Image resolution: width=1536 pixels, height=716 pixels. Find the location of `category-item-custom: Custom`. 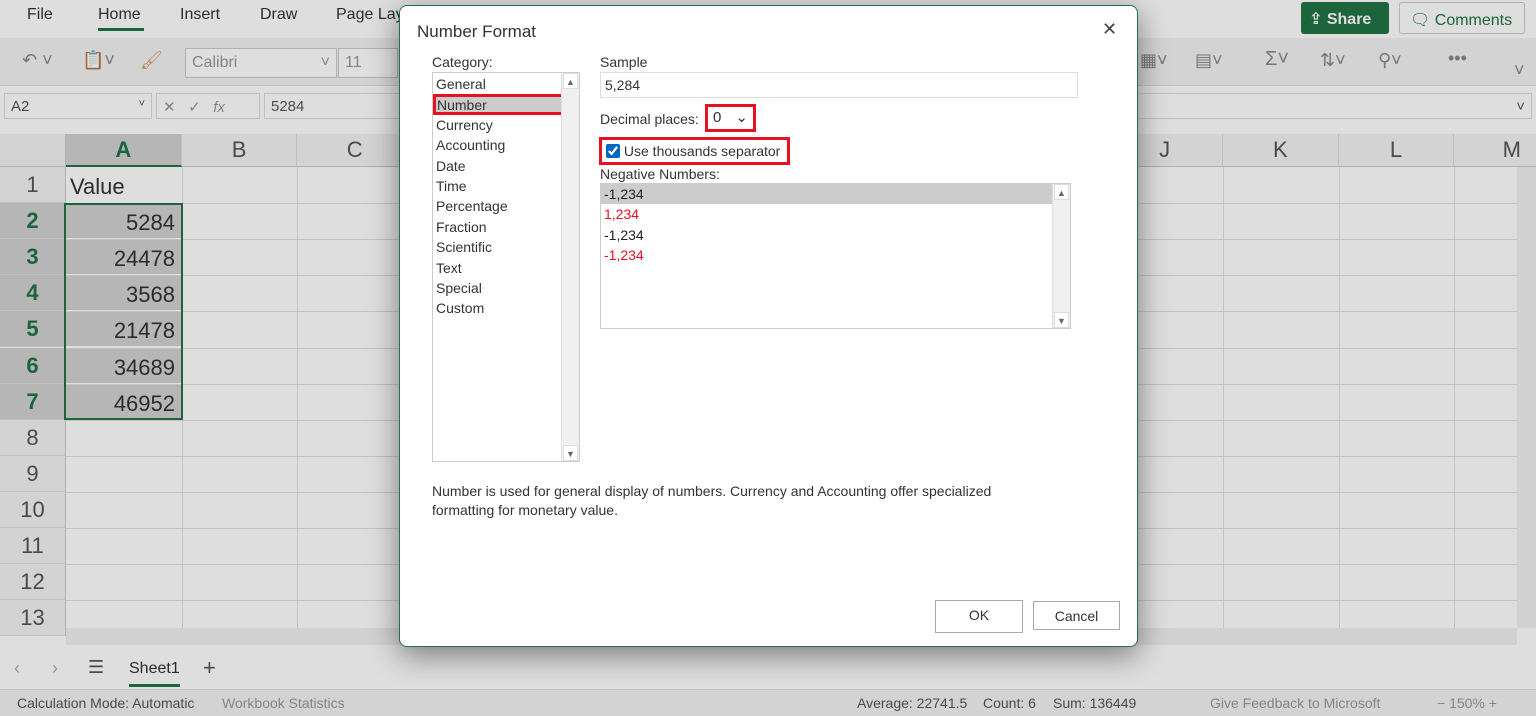

category-item-custom: Custom is located at coordinates (506, 308).